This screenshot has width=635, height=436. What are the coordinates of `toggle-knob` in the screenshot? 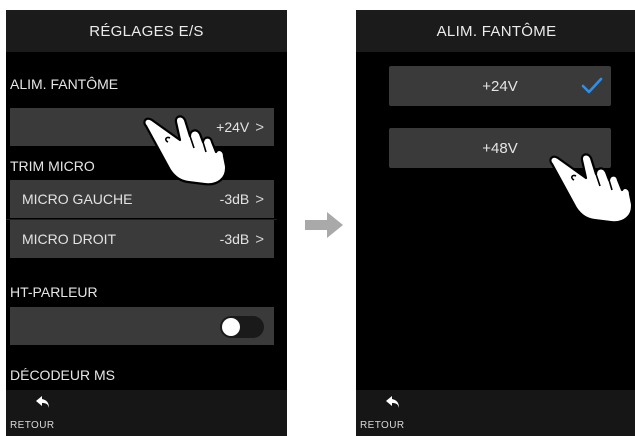 It's located at (231, 327).